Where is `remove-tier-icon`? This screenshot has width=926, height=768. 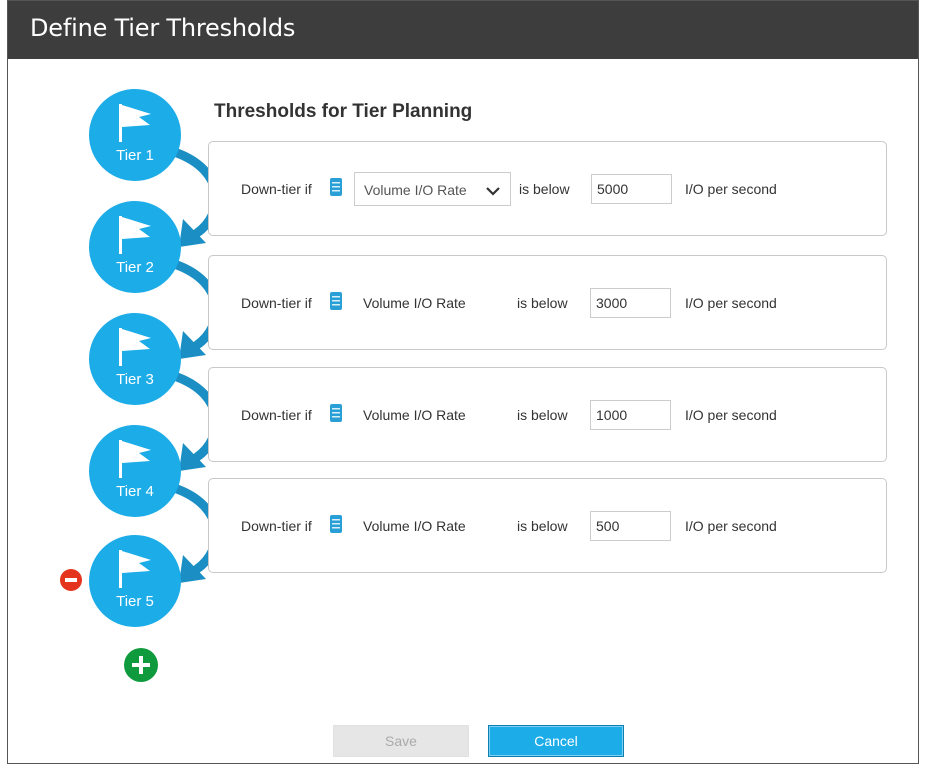
remove-tier-icon is located at coordinates (71, 580).